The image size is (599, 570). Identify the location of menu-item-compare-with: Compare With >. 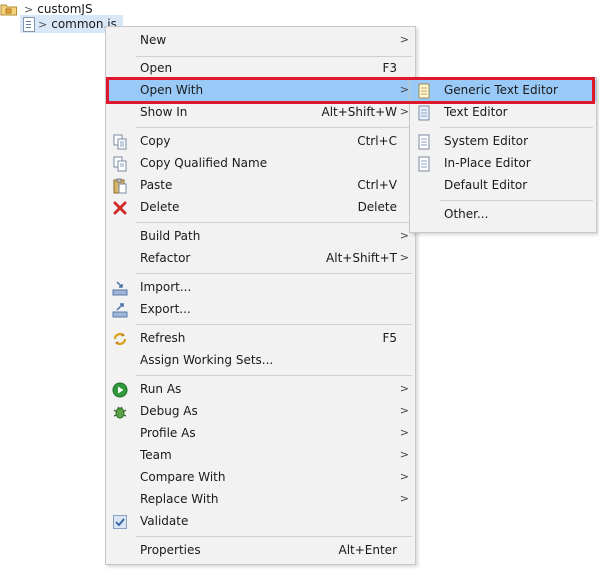
(260, 478).